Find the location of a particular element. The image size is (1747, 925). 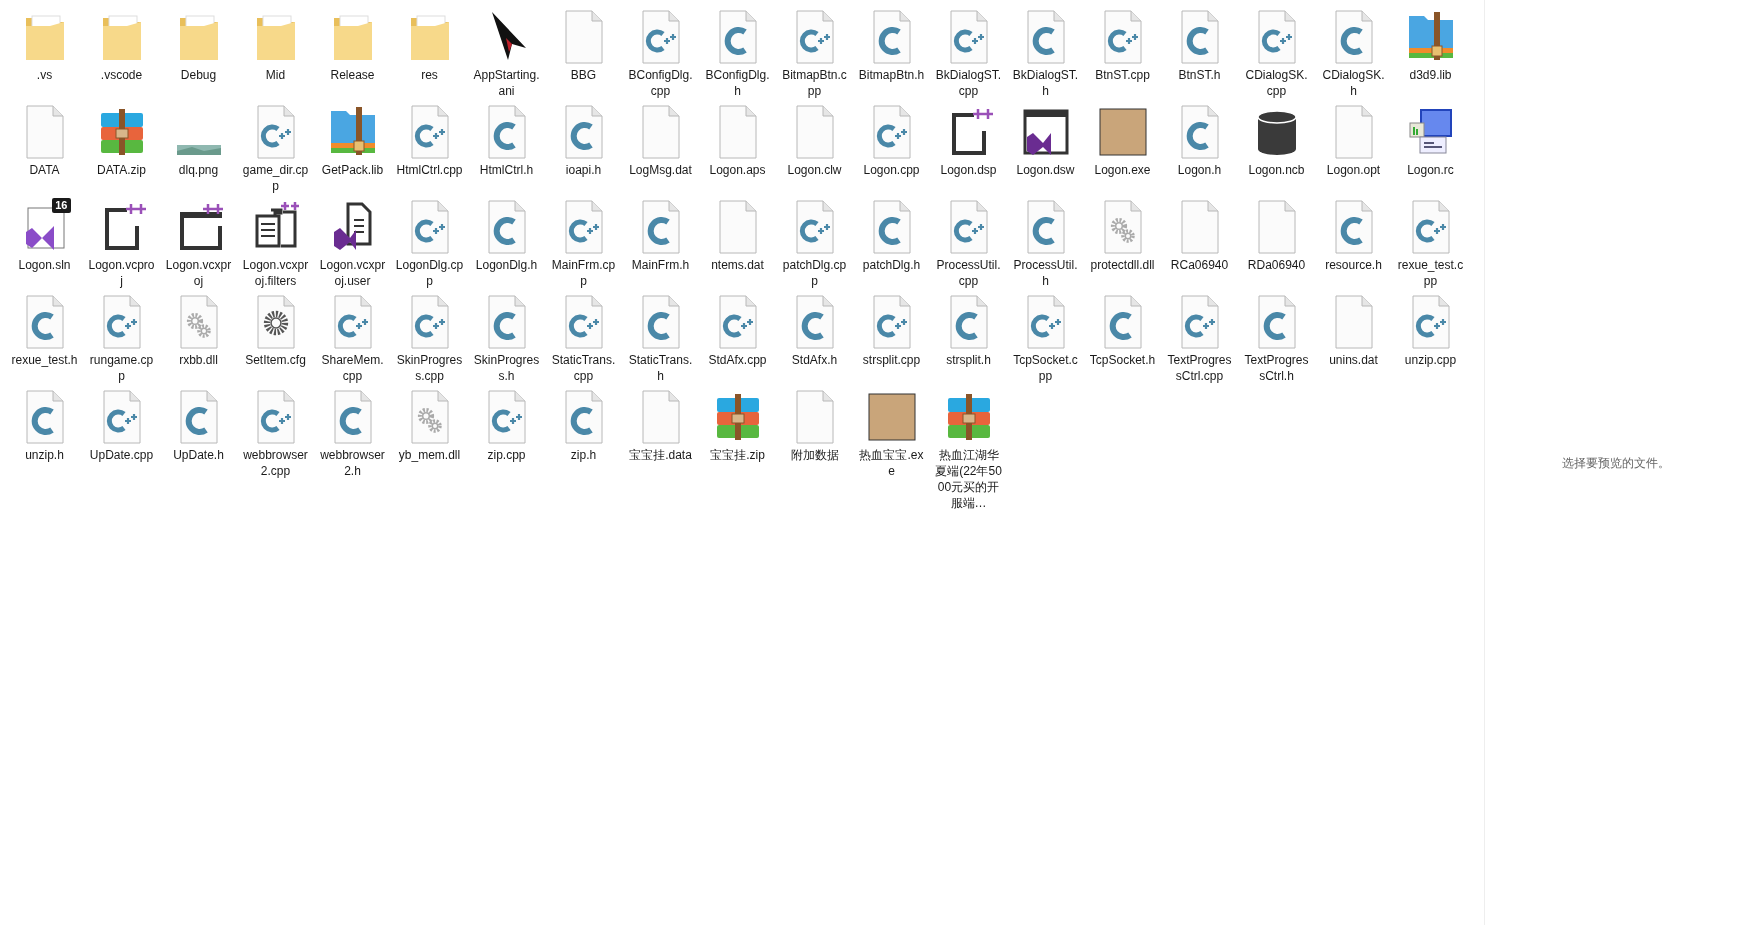

file-name: CDialogSK.cpp is located at coordinates (1276, 83).